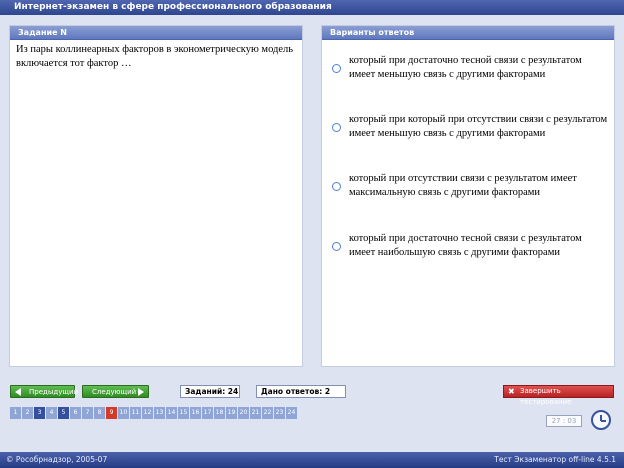  Describe the element at coordinates (511, 391) in the screenshot. I see `running-man-icon: ✖` at that location.